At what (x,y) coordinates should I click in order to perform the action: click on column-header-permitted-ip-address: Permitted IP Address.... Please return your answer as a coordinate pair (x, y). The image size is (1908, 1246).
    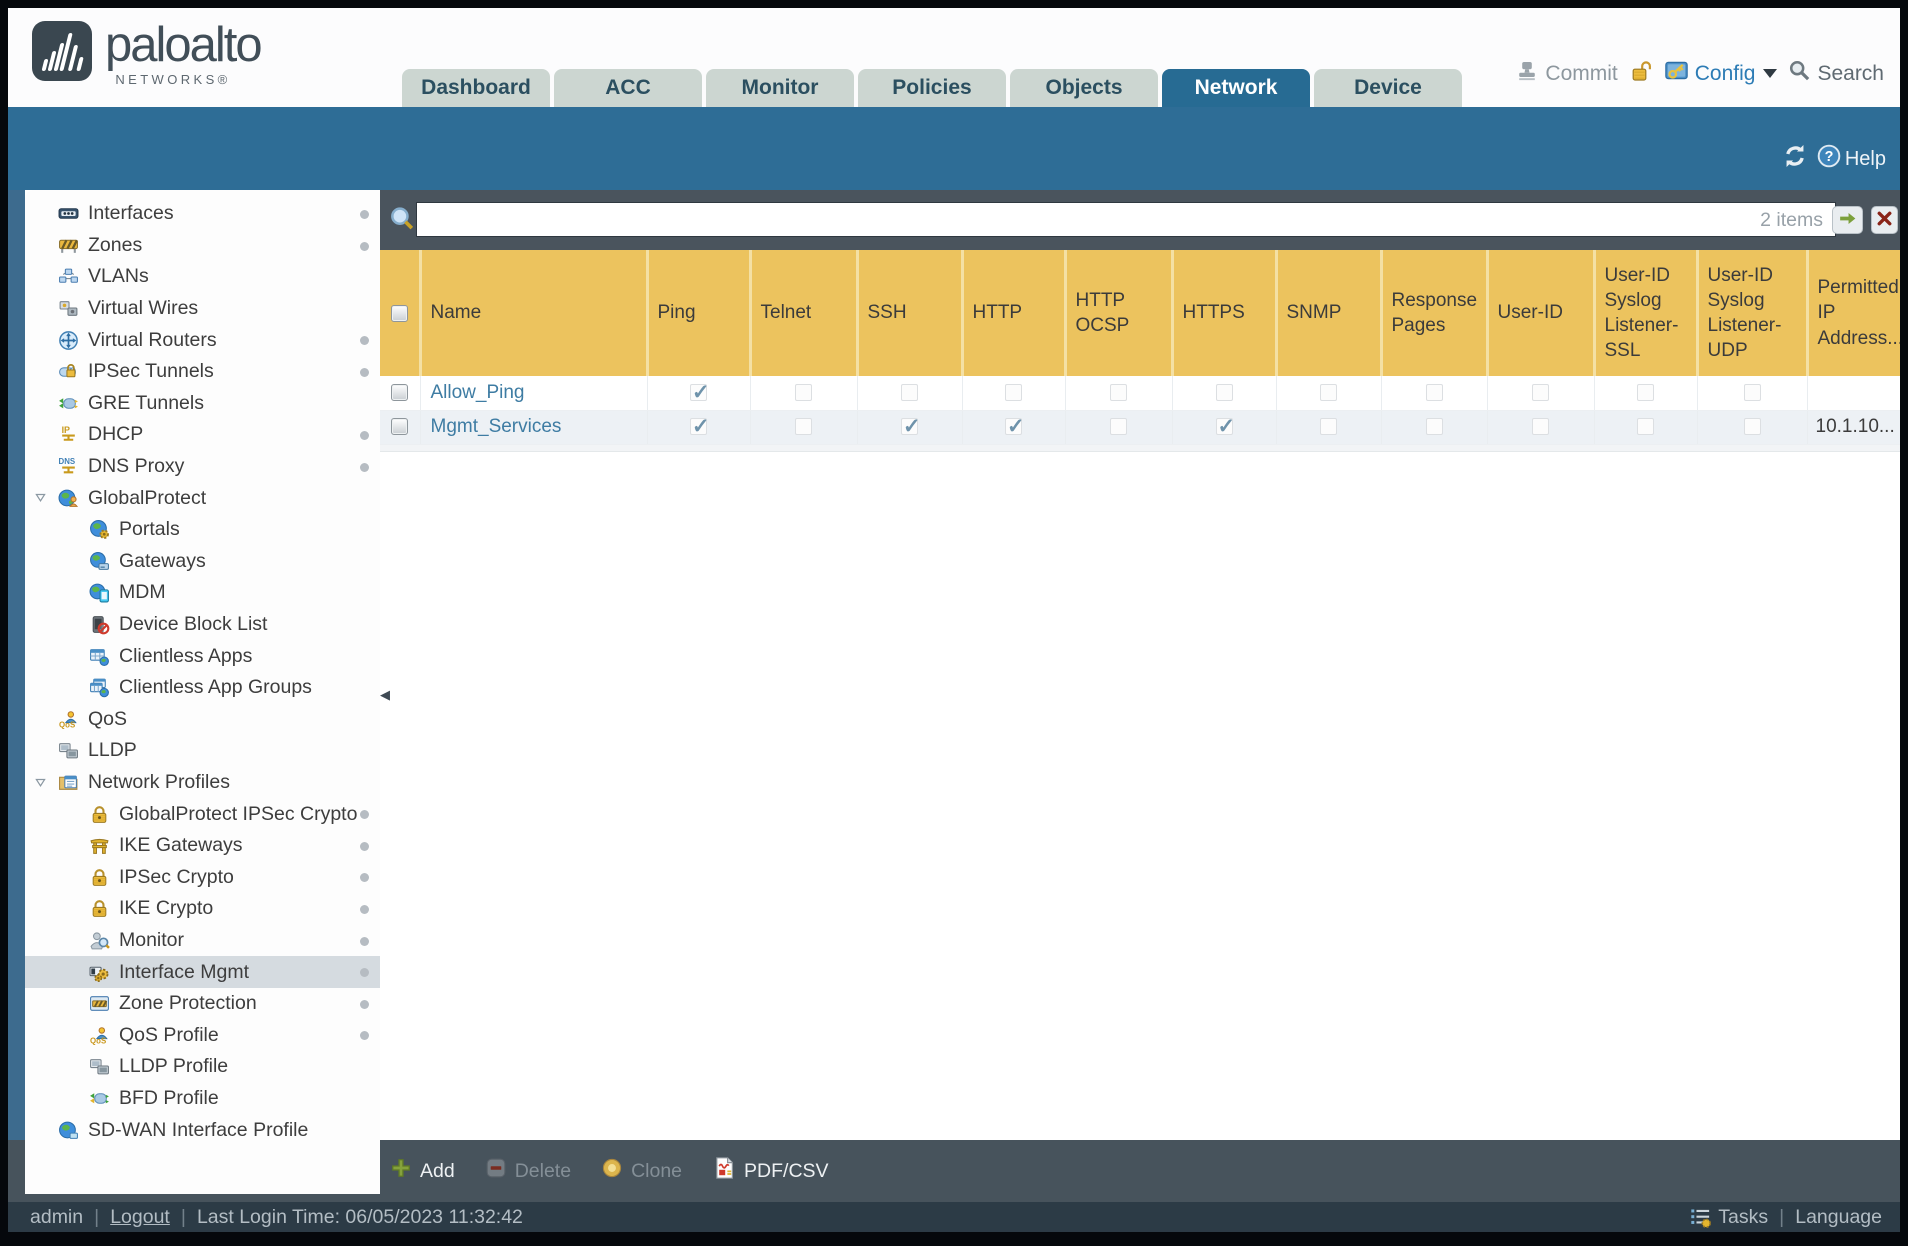
    Looking at the image, I should click on (1853, 313).